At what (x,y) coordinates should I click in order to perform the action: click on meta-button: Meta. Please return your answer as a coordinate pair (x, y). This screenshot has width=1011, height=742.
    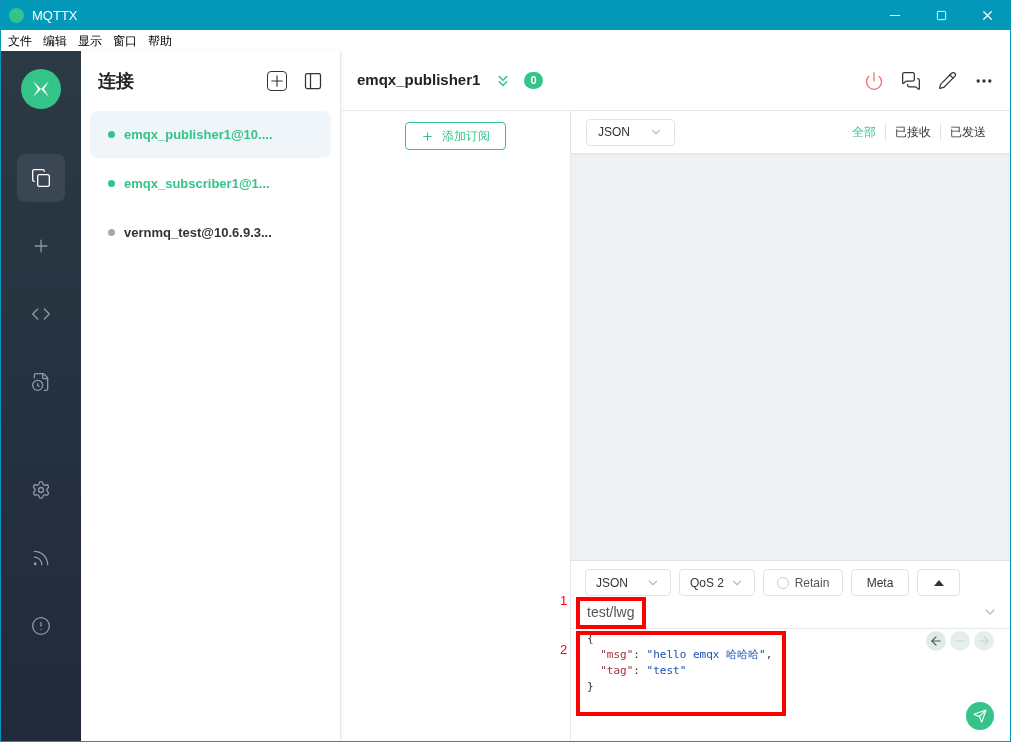
    Looking at the image, I should click on (880, 582).